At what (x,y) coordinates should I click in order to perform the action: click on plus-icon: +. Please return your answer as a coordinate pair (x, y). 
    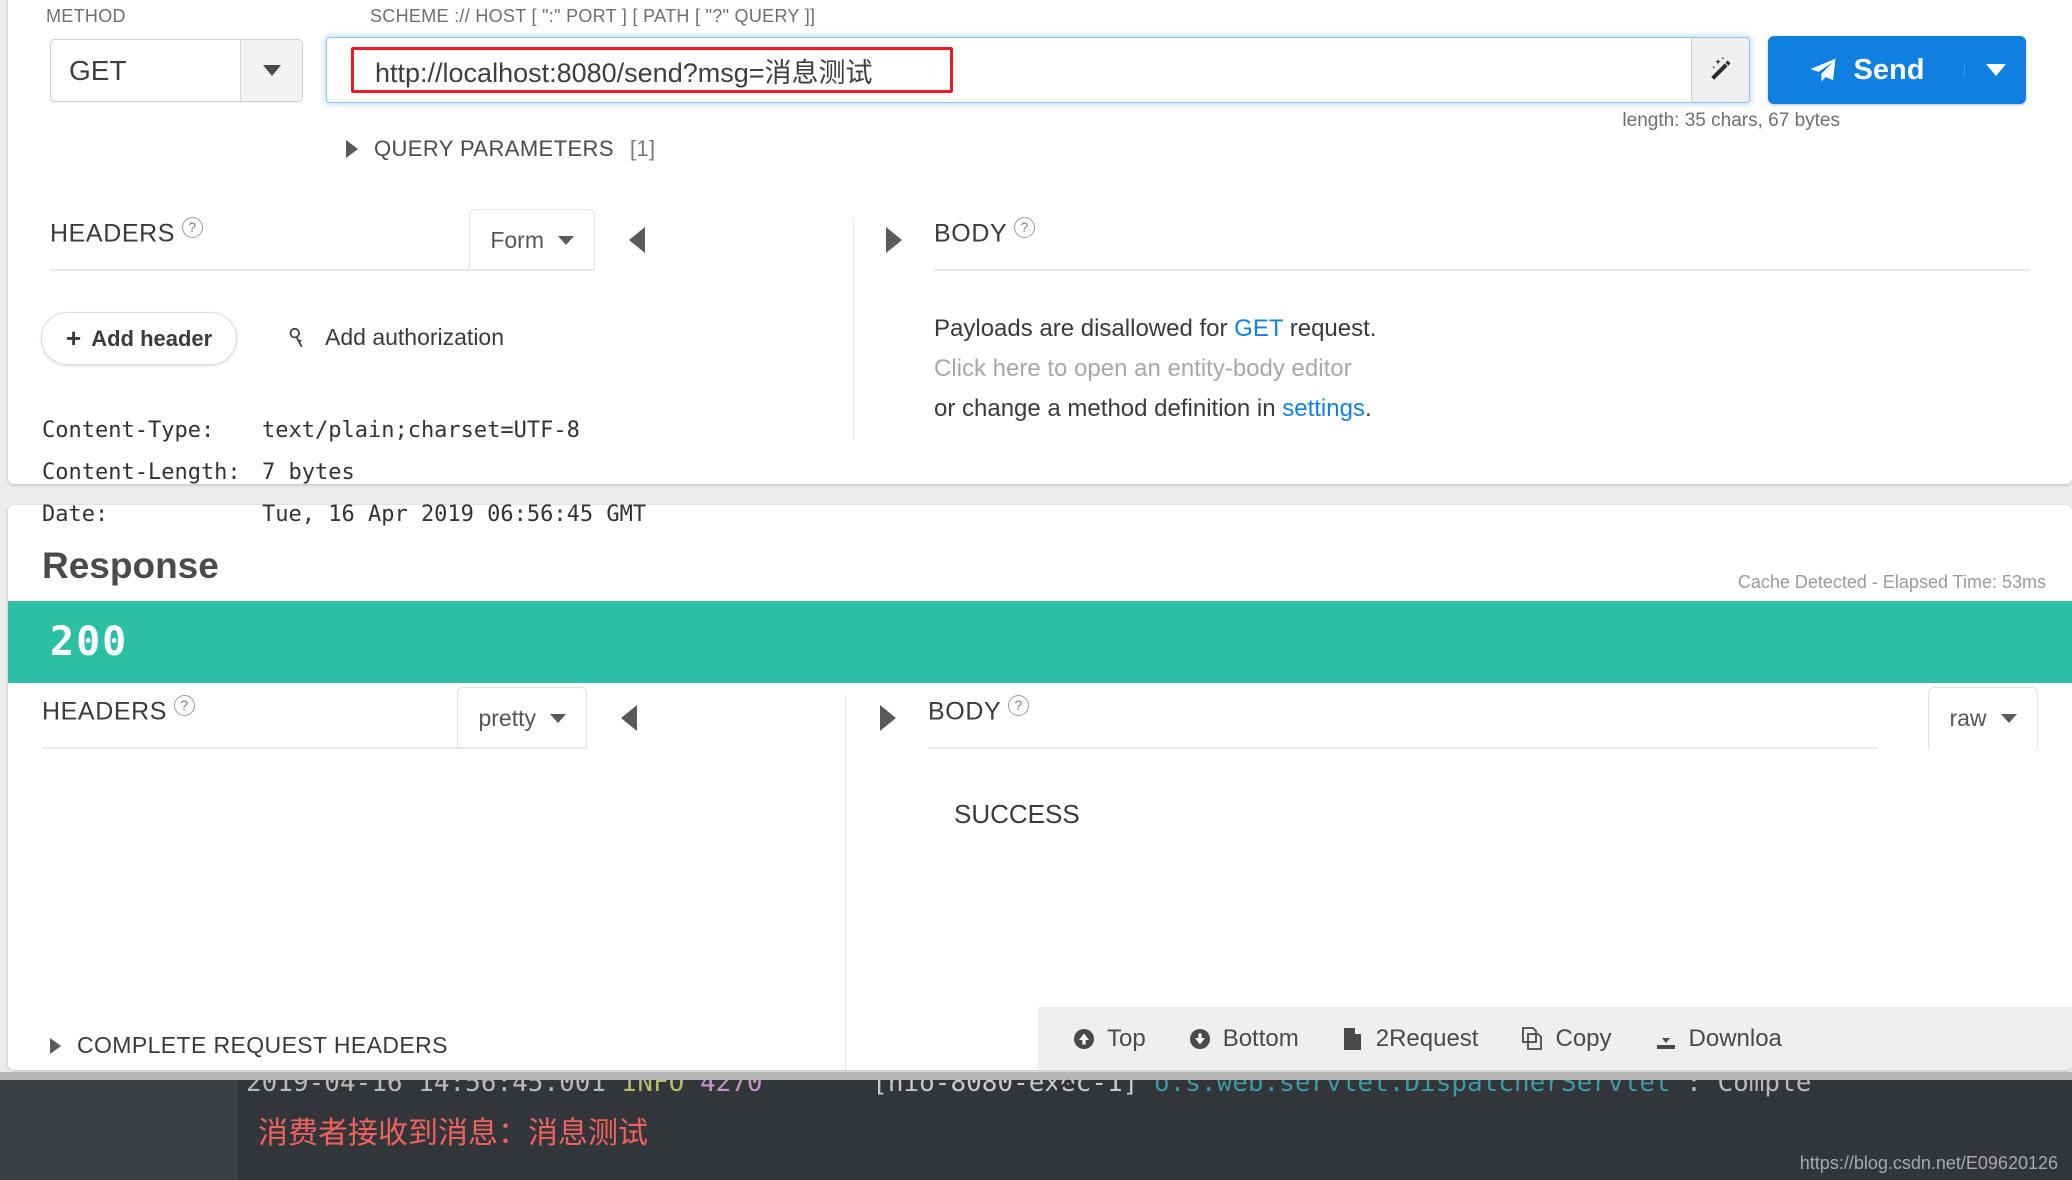
    Looking at the image, I should click on (74, 338).